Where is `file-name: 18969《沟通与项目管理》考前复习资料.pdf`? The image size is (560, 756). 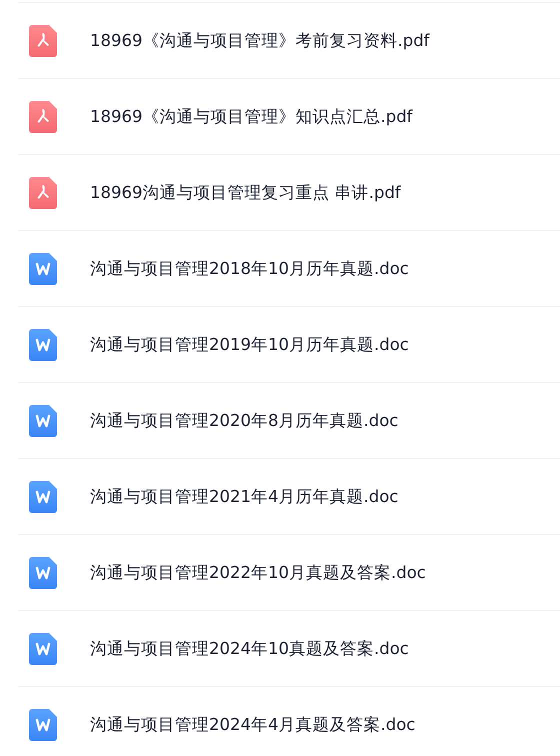 file-name: 18969《沟通与项目管理》考前复习资料.pdf is located at coordinates (260, 41).